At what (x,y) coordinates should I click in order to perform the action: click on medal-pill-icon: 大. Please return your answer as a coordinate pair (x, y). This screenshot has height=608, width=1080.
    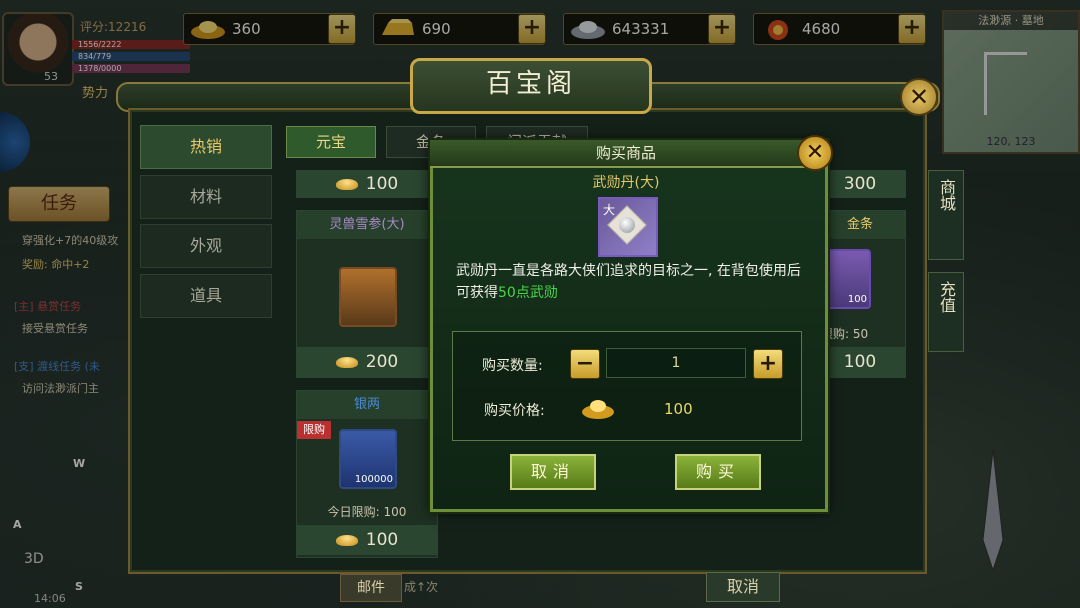
    Looking at the image, I should click on (628, 227).